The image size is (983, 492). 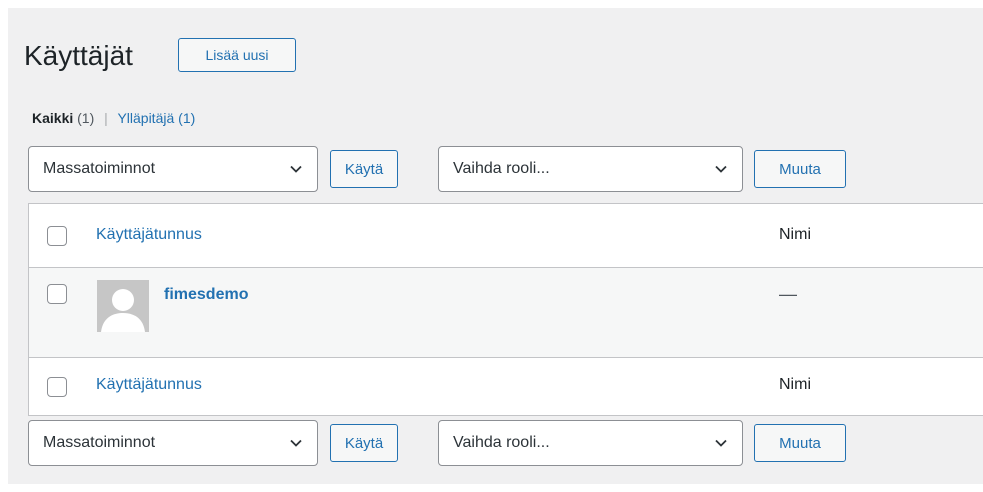 What do you see at coordinates (364, 443) in the screenshot?
I see `apply-bulk-button-bottom: Käytä` at bounding box center [364, 443].